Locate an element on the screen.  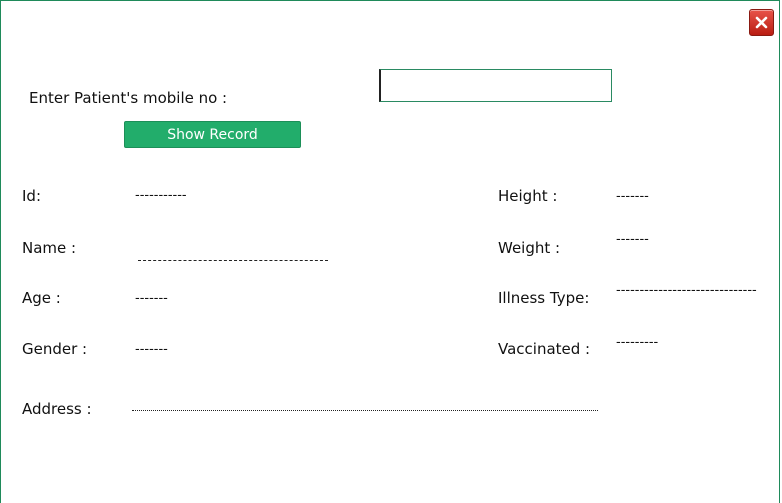
vaccinated-label: Vaccinated : is located at coordinates (544, 349).